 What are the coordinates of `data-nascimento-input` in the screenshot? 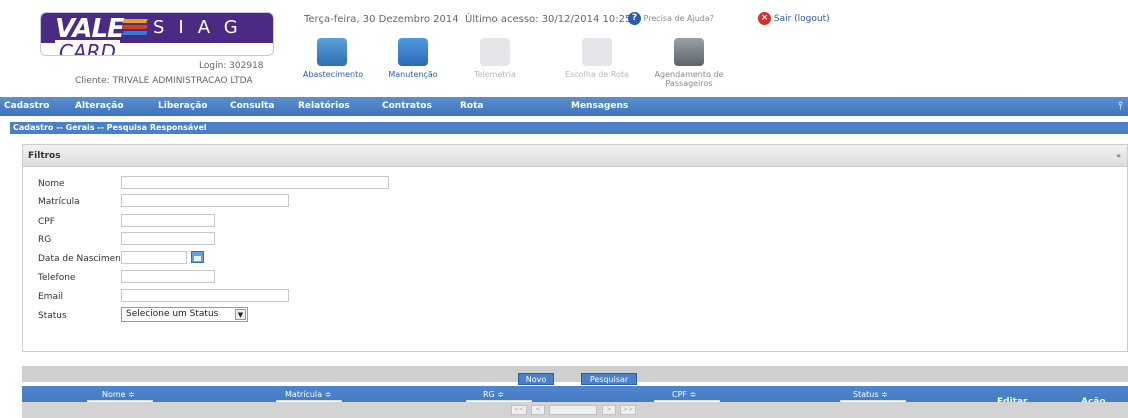 It's located at (154, 257).